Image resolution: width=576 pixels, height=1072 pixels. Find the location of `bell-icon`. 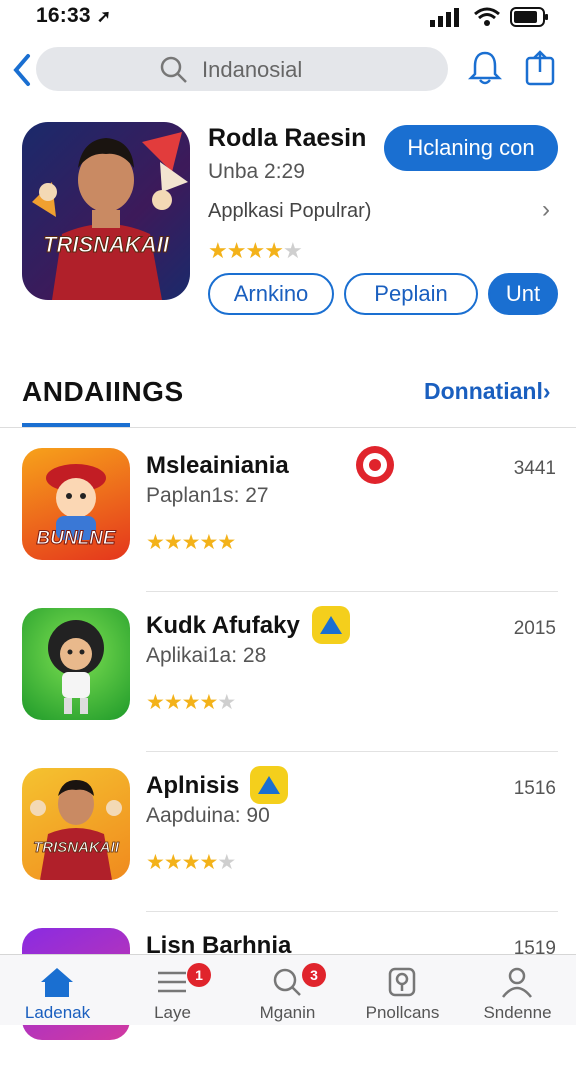

bell-icon is located at coordinates (485, 68).